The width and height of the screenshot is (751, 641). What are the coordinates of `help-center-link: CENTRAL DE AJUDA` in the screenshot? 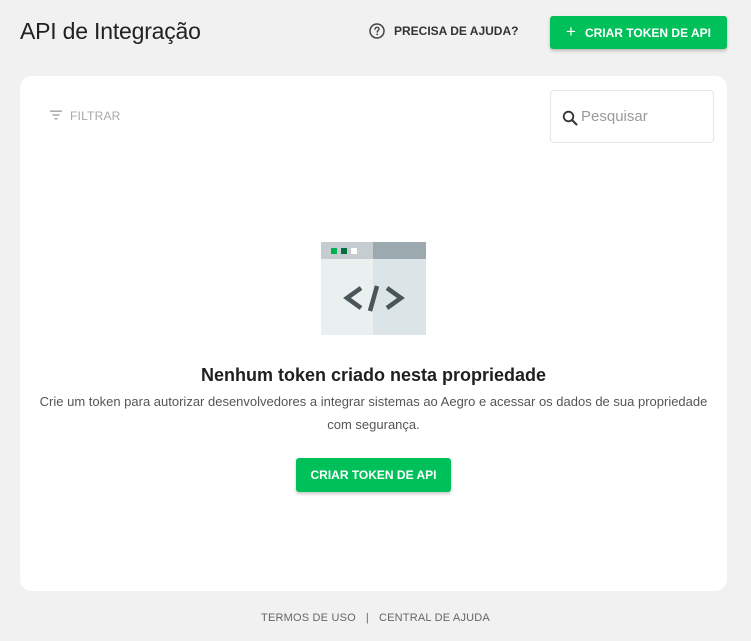 It's located at (434, 618).